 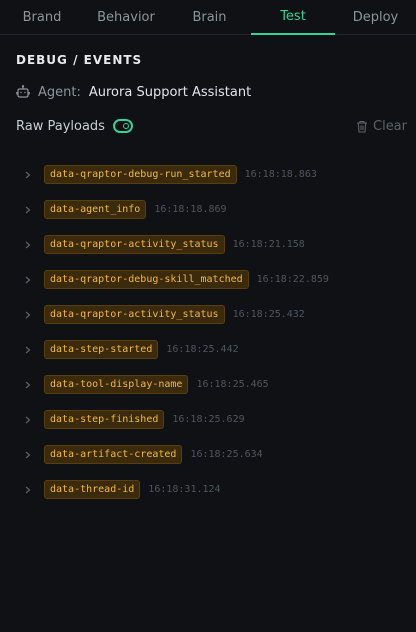 I want to click on event-time: 16:18:18.863, so click(x=280, y=174).